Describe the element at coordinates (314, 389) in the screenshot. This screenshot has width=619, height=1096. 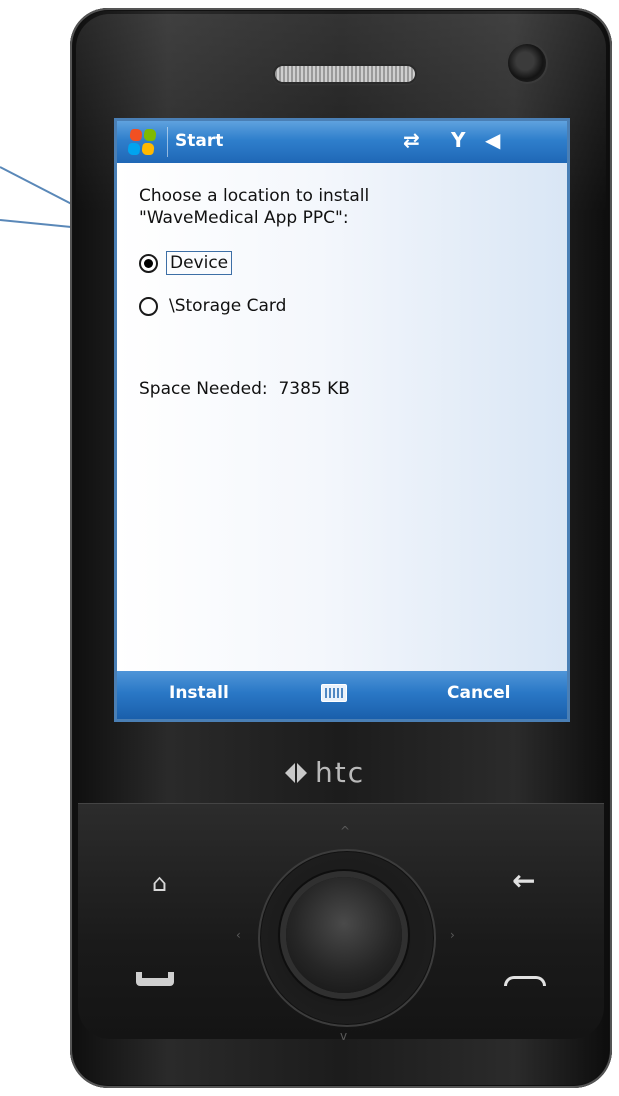
I see `space-needed-value: 7385 KB` at that location.